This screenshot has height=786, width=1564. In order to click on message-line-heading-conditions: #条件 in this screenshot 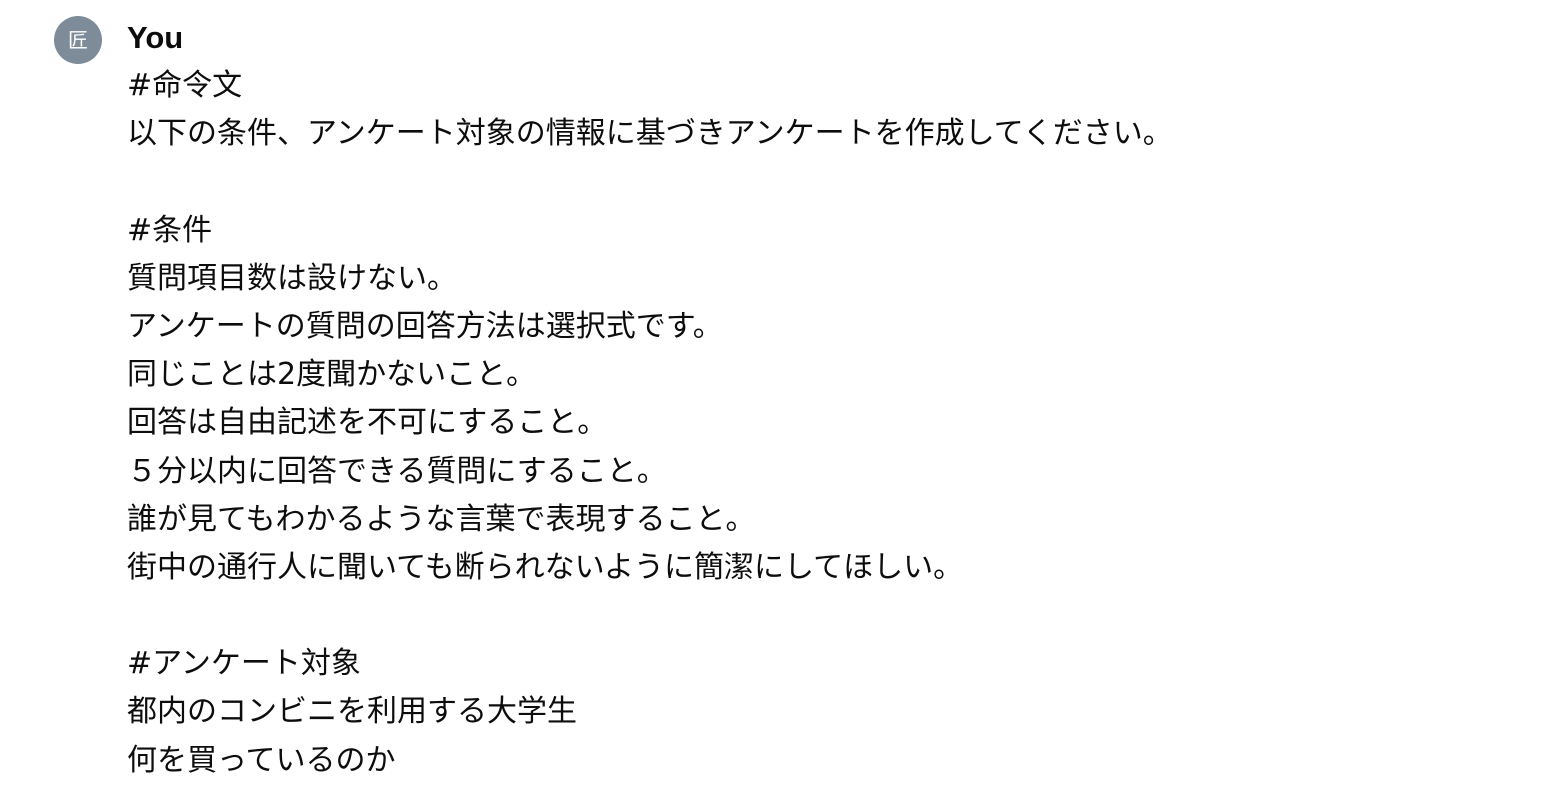, I will do `click(170, 230)`.